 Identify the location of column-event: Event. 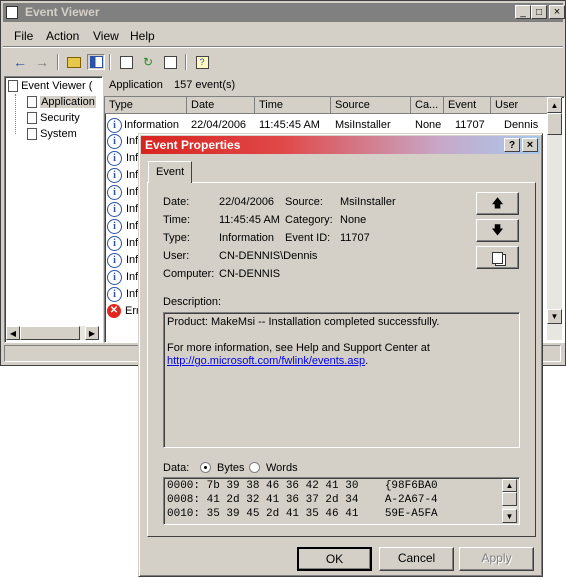
(467, 105).